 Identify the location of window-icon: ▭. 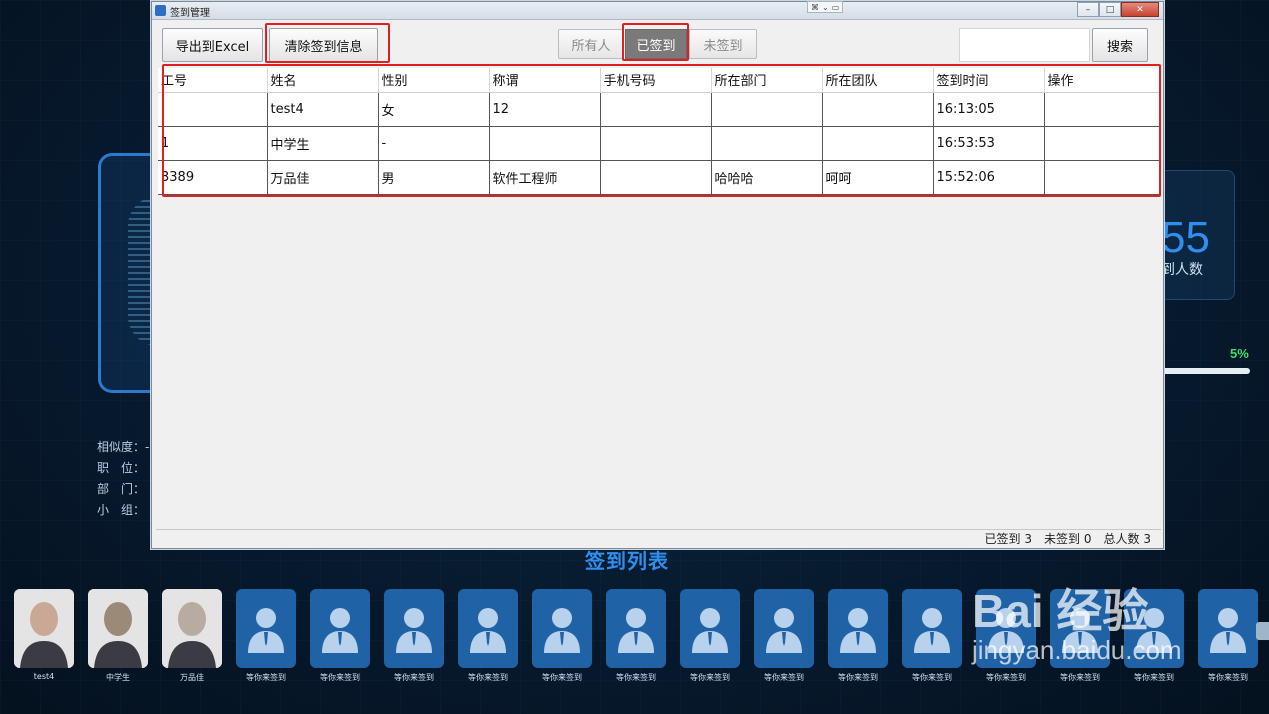
(836, 7).